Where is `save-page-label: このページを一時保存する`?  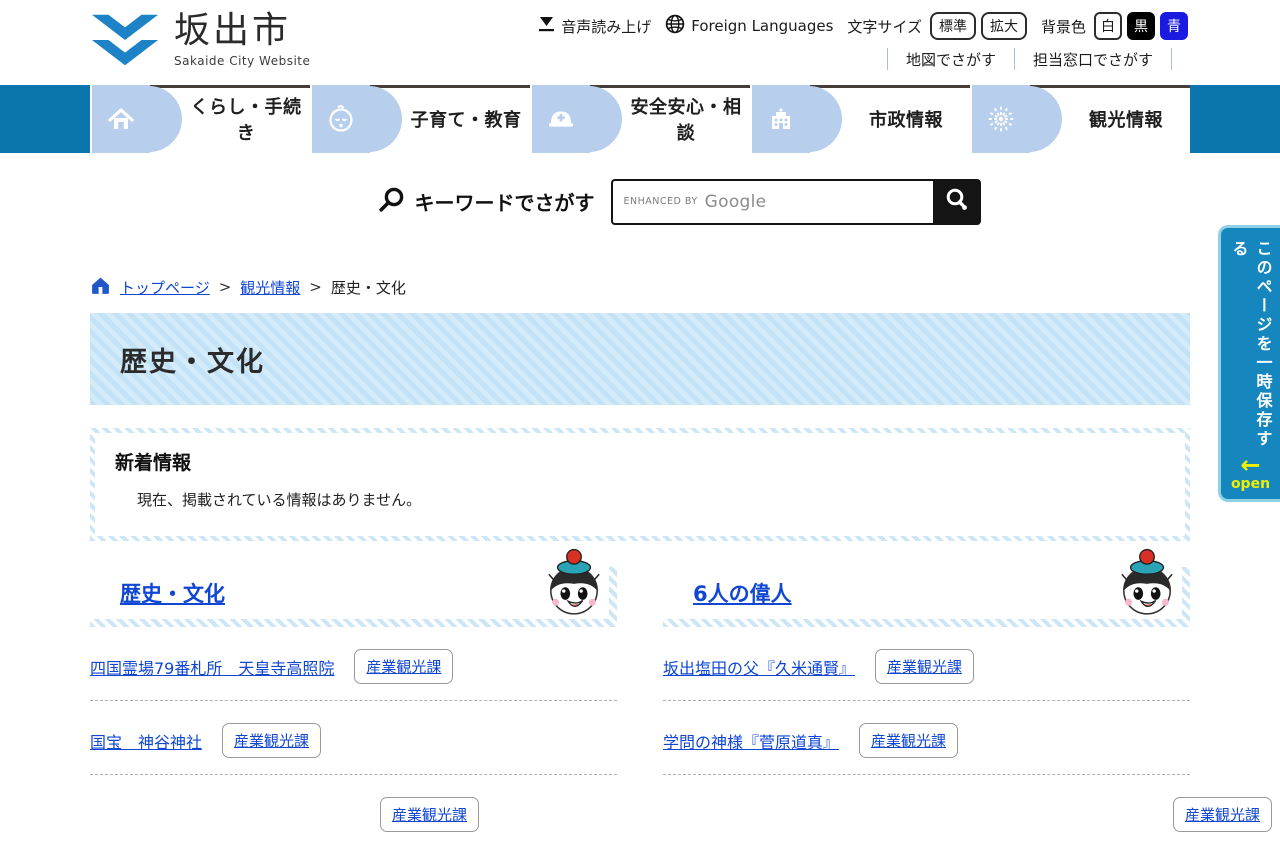
save-page-label: このページを一時保存する is located at coordinates (1251, 344).